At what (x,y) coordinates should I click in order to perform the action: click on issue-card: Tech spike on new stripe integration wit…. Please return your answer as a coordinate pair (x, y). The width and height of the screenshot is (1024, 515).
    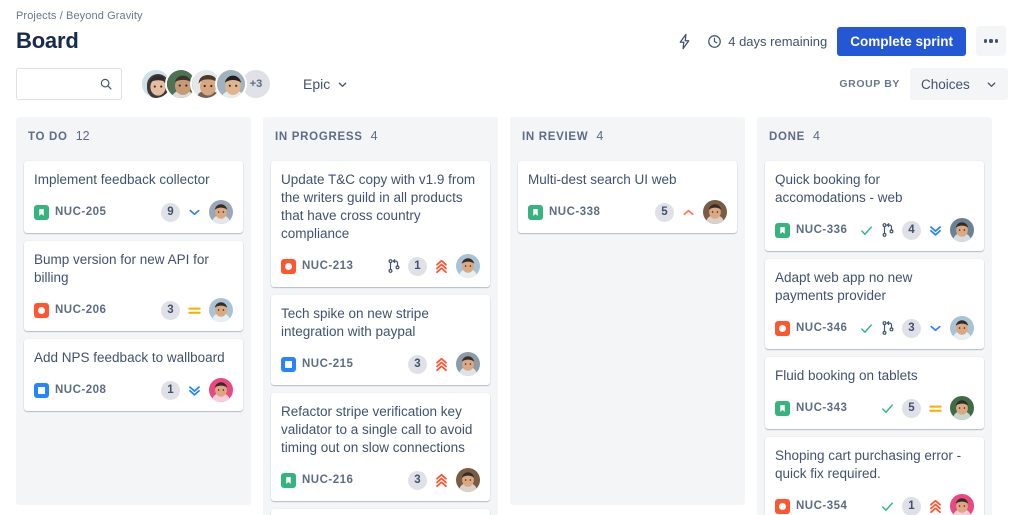
    Looking at the image, I should click on (380, 340).